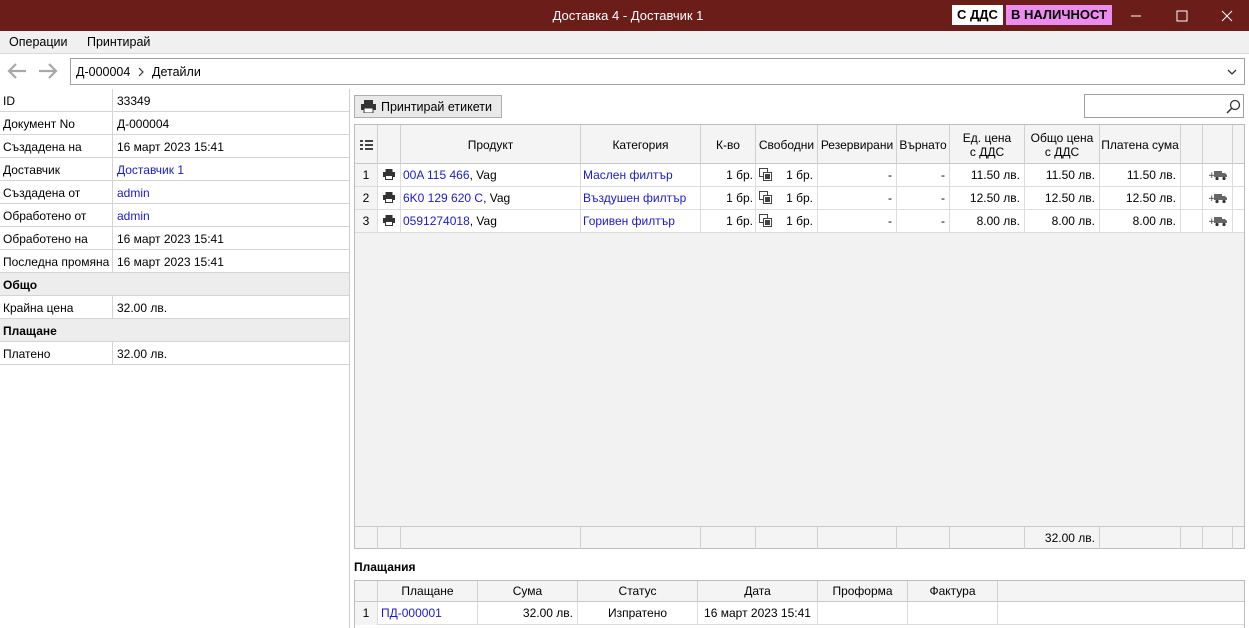  I want to click on minimize-button, so click(1136, 15).